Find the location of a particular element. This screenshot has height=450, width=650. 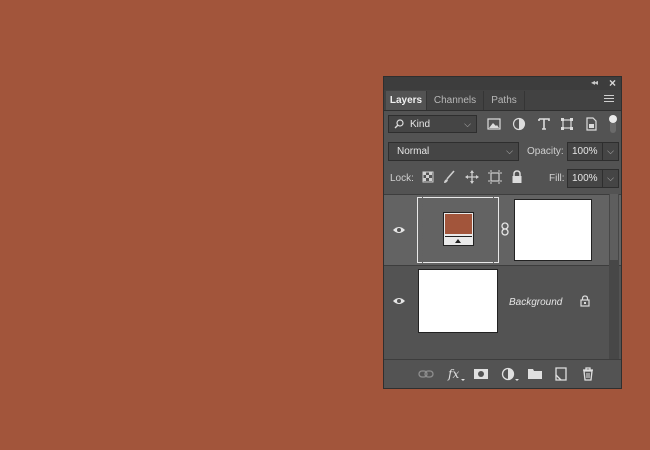

close-panel-icon: × is located at coordinates (612, 83).